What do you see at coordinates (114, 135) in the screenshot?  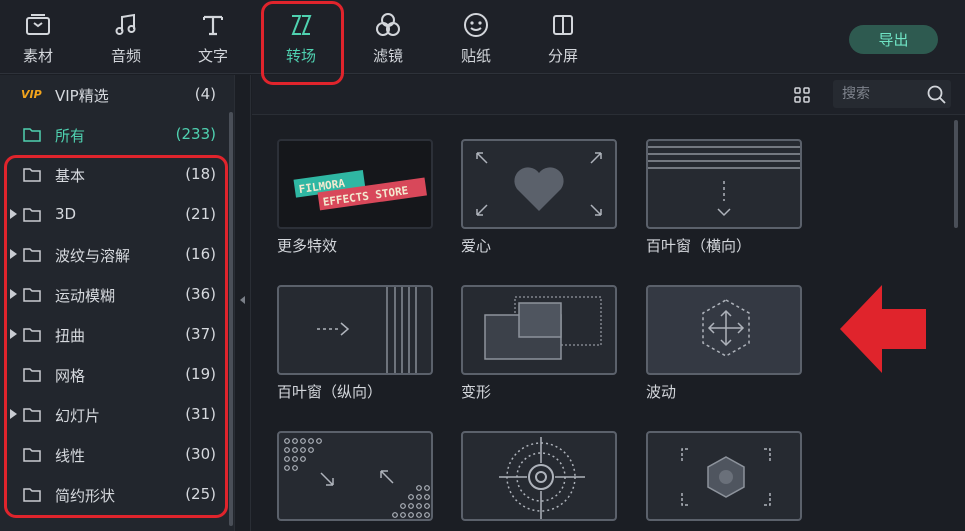 I see `sidebar-item-all: 所有 (233)` at bounding box center [114, 135].